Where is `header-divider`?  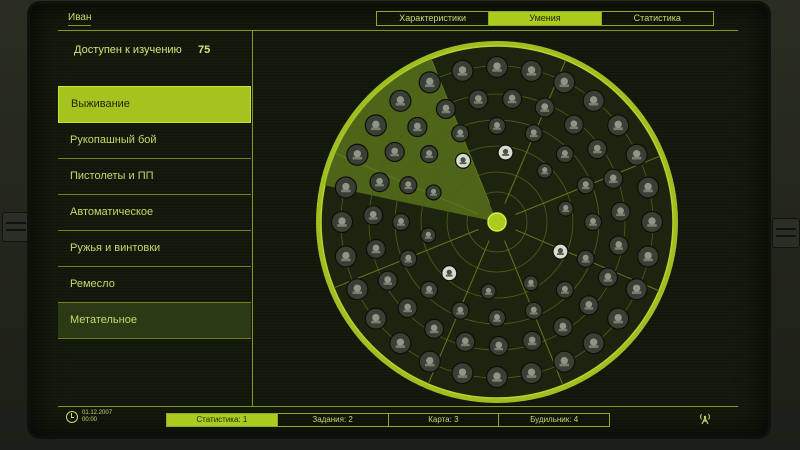 header-divider is located at coordinates (398, 30).